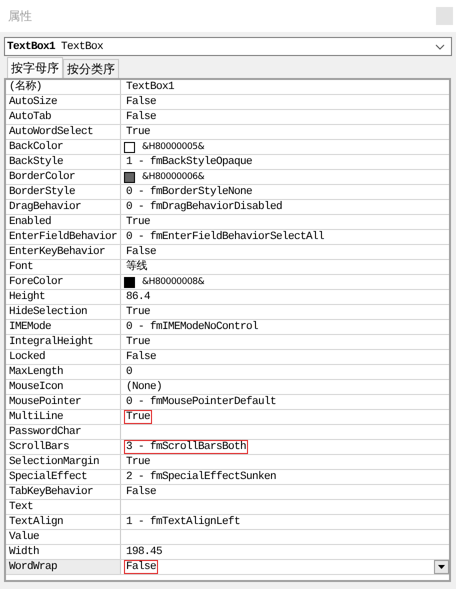 The height and width of the screenshot is (589, 456). Describe the element at coordinates (173, 177) in the screenshot. I see `property-value: &H80000006&` at that location.